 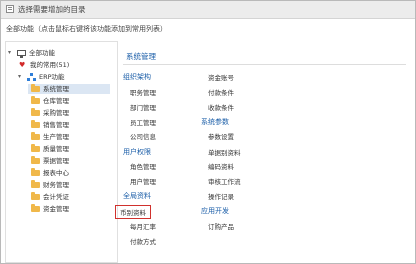 I want to click on tree-label: 财务管理, so click(x=56, y=185).